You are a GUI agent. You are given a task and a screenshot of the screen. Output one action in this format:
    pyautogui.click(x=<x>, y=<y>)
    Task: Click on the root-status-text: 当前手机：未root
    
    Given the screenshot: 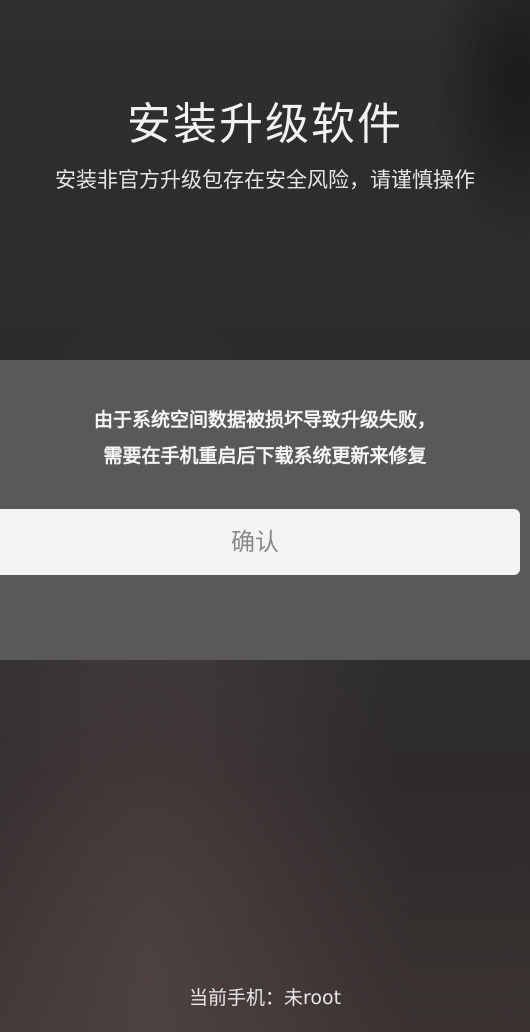 What is the action you would take?
    pyautogui.click(x=265, y=998)
    